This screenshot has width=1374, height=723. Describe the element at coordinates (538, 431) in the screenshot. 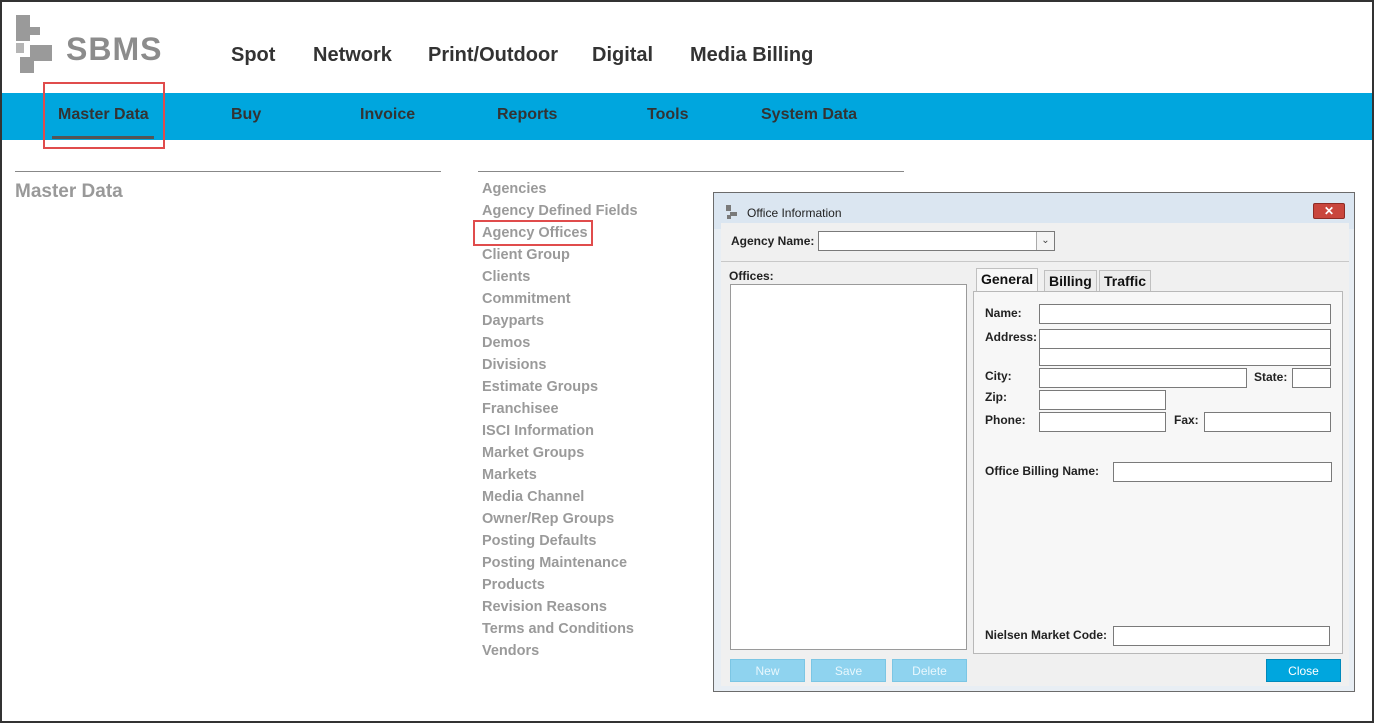

I see `menu-item-isci-information: ISCI Information` at that location.